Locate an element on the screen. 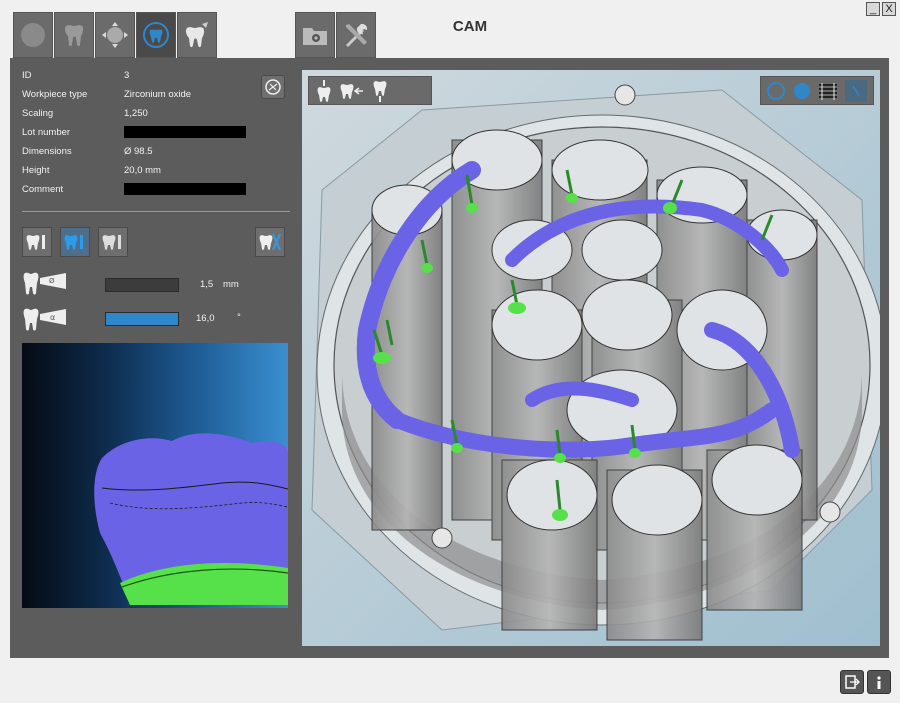  tab-move is located at coordinates (115, 35).